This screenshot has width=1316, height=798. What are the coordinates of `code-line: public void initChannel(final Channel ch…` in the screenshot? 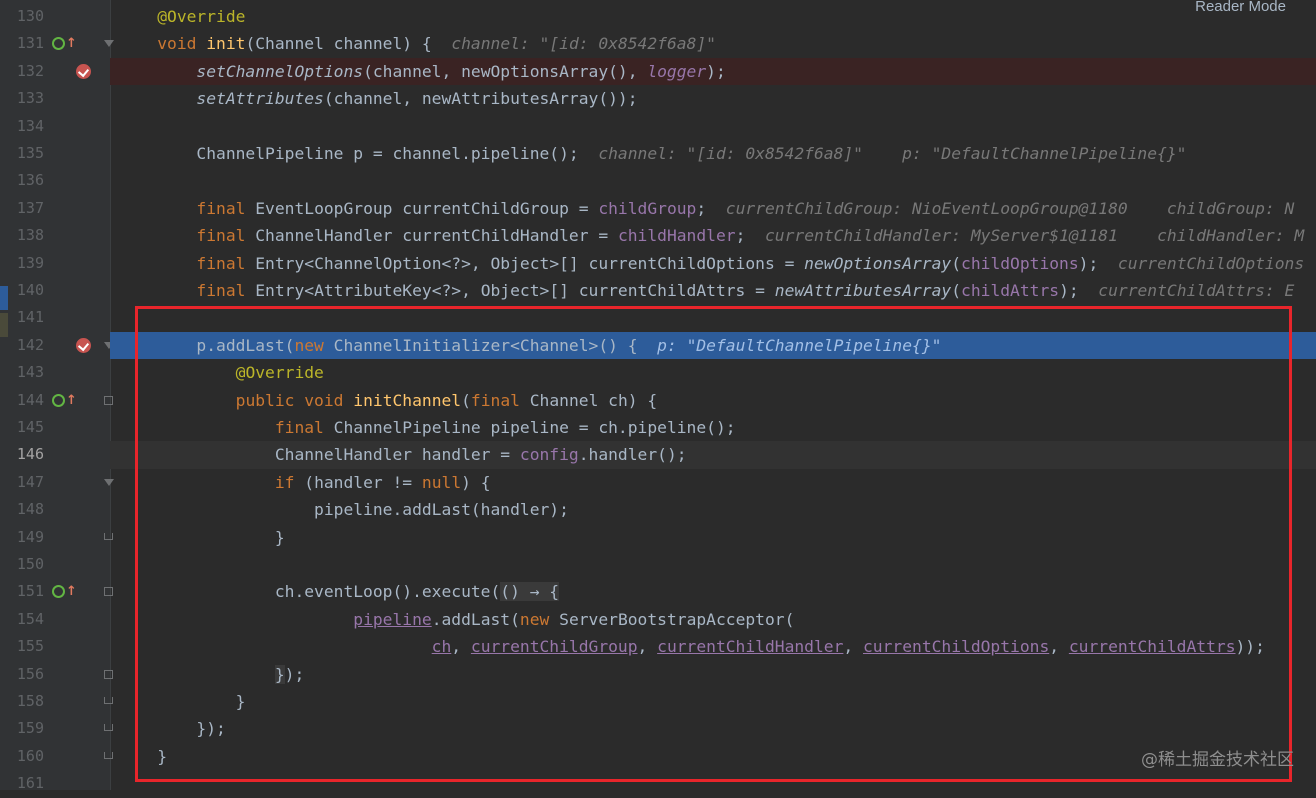 It's located at (713, 400).